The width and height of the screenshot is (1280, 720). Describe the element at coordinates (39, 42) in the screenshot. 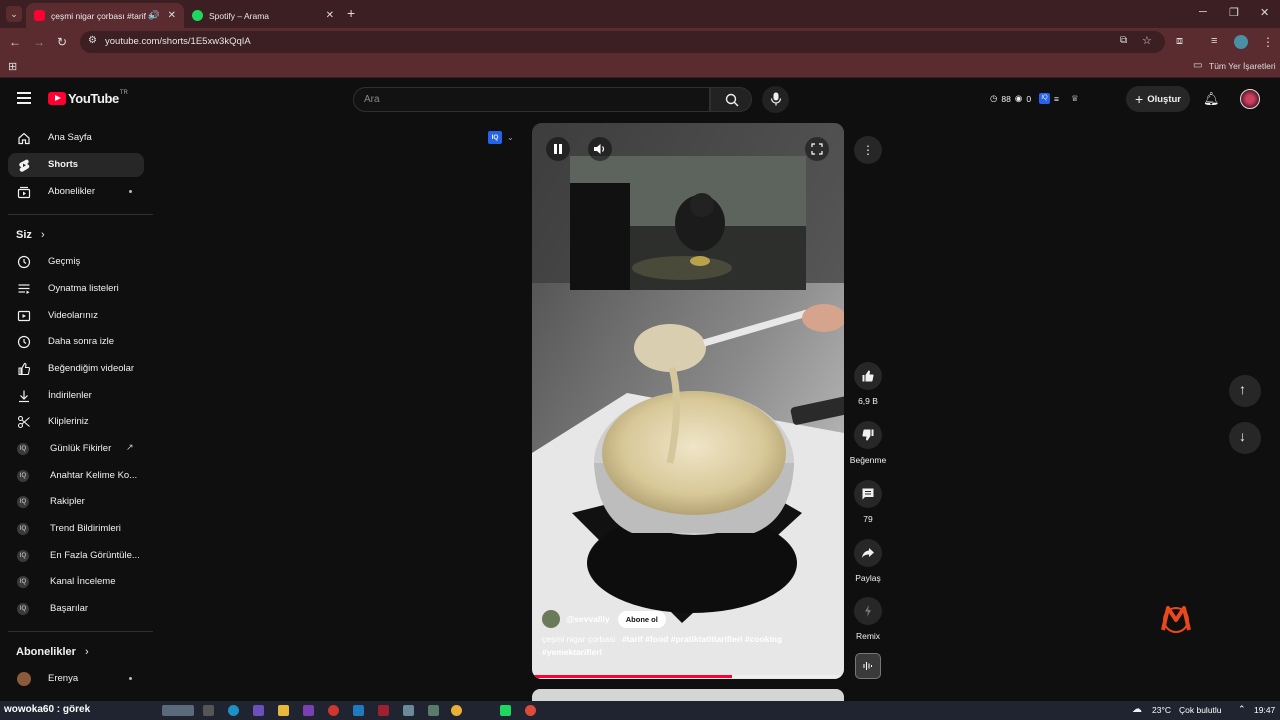

I see `forward-icon: →` at that location.